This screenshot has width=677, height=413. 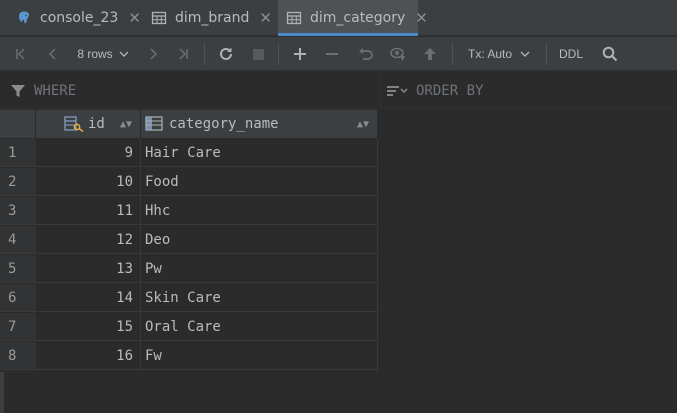 I want to click on primary-key-column-icon, so click(x=74, y=124).